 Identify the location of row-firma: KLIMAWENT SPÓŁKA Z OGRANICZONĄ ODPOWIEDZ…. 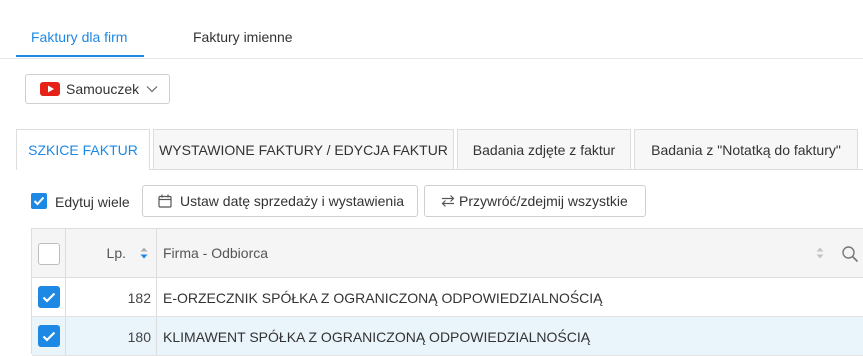
(377, 337).